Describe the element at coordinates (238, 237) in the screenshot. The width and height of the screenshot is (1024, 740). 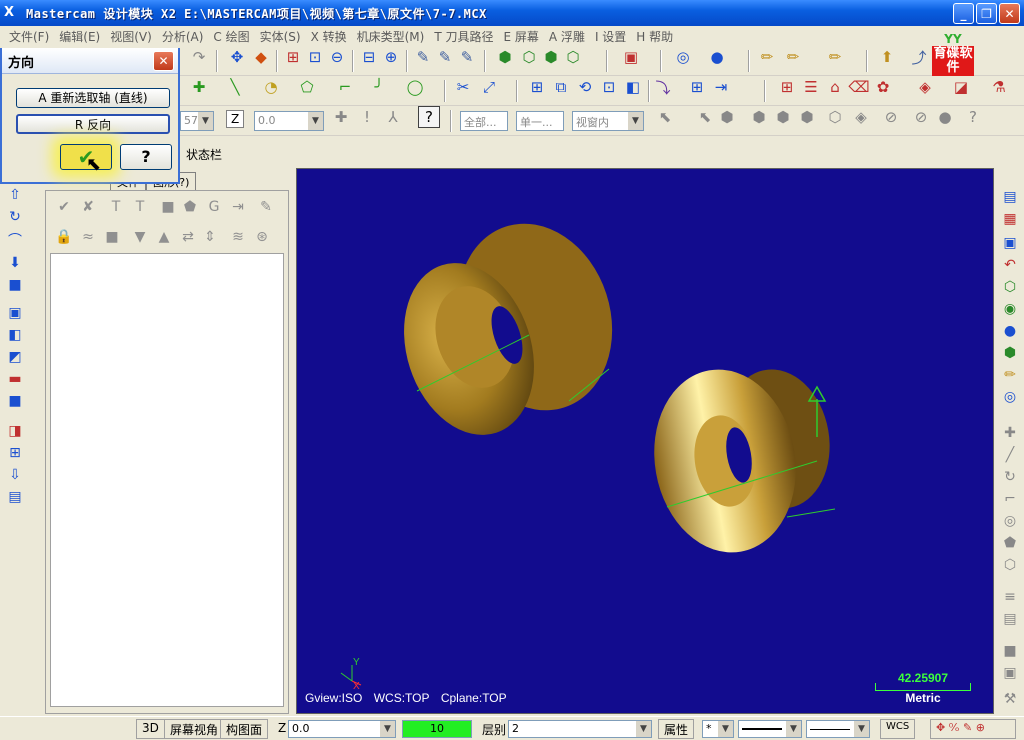
I see `wave-alt-icon: ≋` at that location.